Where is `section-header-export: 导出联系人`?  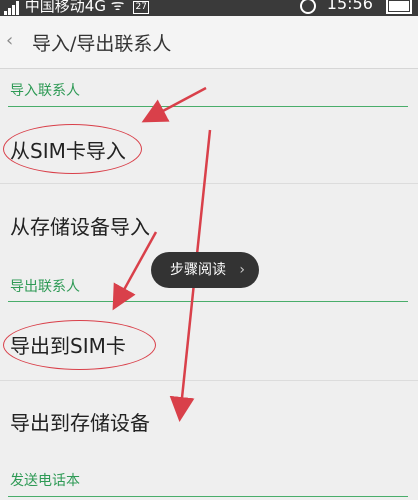
section-header-export: 导出联系人 is located at coordinates (45, 287).